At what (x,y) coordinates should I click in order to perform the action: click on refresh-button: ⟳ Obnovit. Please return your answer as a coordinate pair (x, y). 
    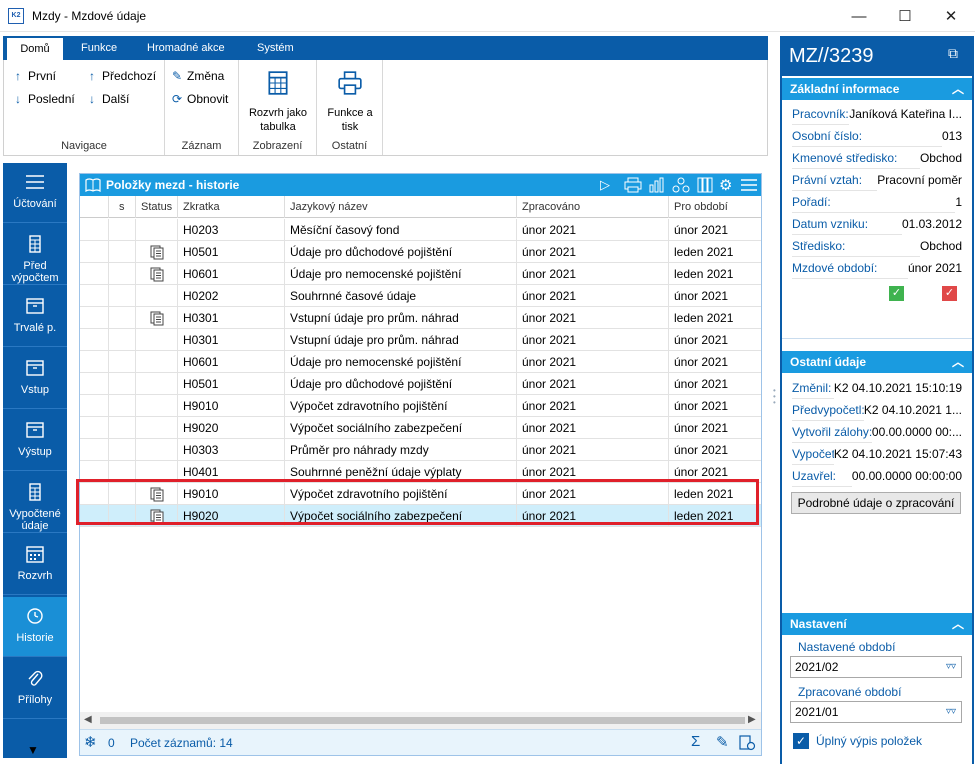
    Looking at the image, I should click on (199, 99).